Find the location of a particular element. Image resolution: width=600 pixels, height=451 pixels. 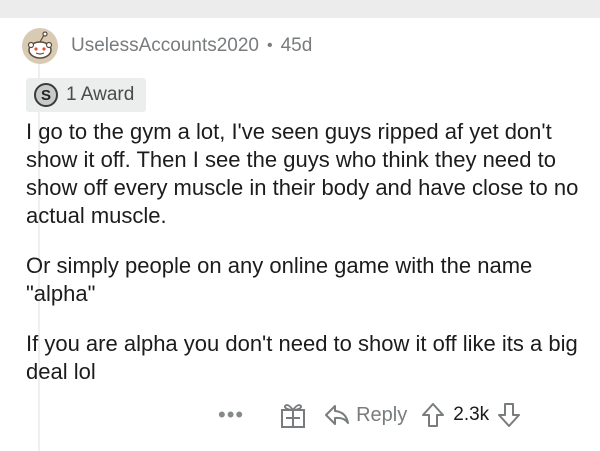

comment-author: UselessAccounts2020 is located at coordinates (165, 46).